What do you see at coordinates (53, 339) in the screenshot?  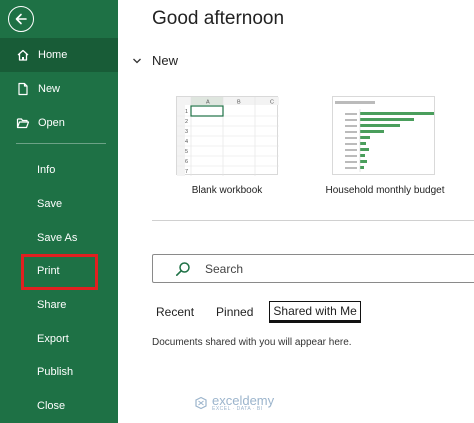 I see `sidebar-item-label: Export` at bounding box center [53, 339].